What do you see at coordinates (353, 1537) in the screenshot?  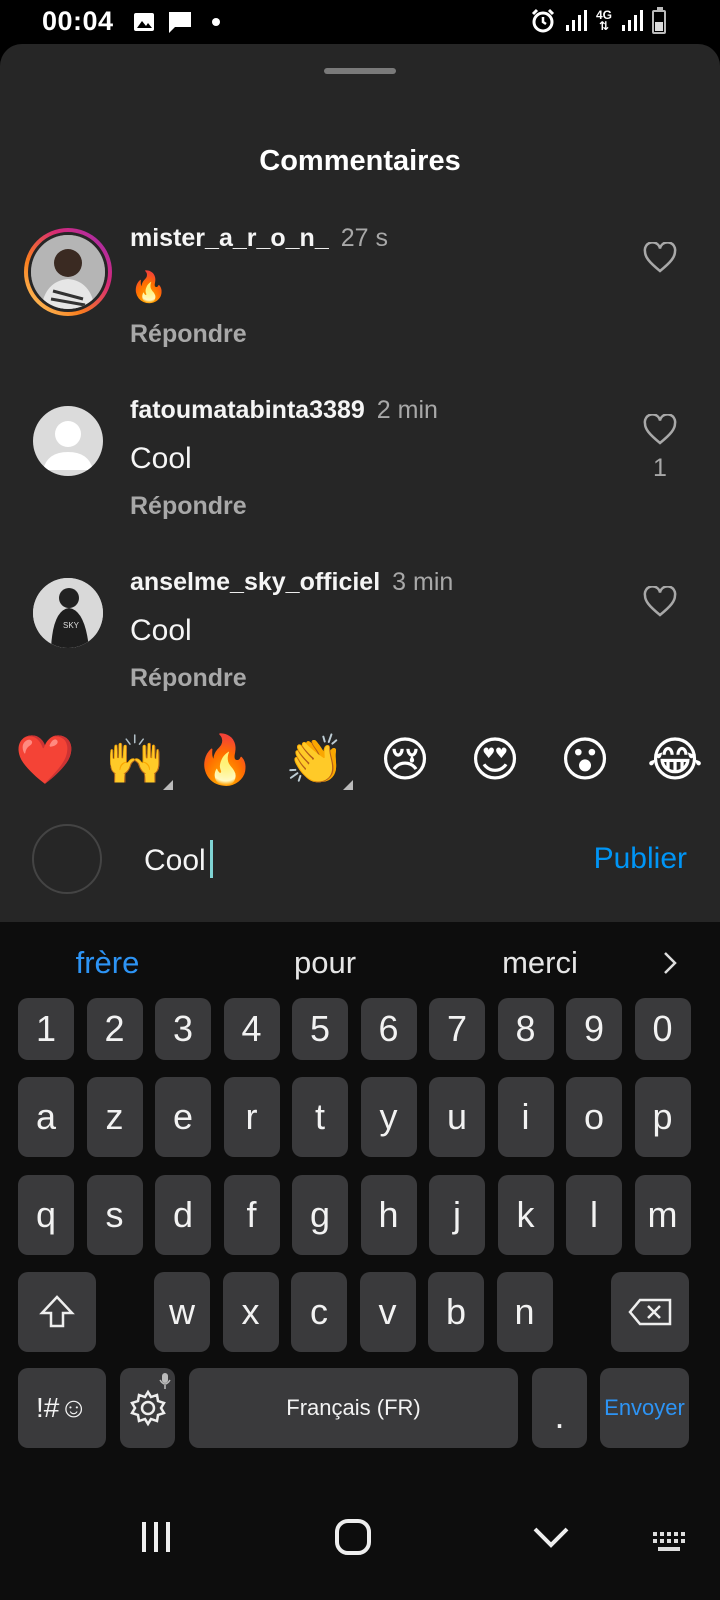 I see `home-icon` at bounding box center [353, 1537].